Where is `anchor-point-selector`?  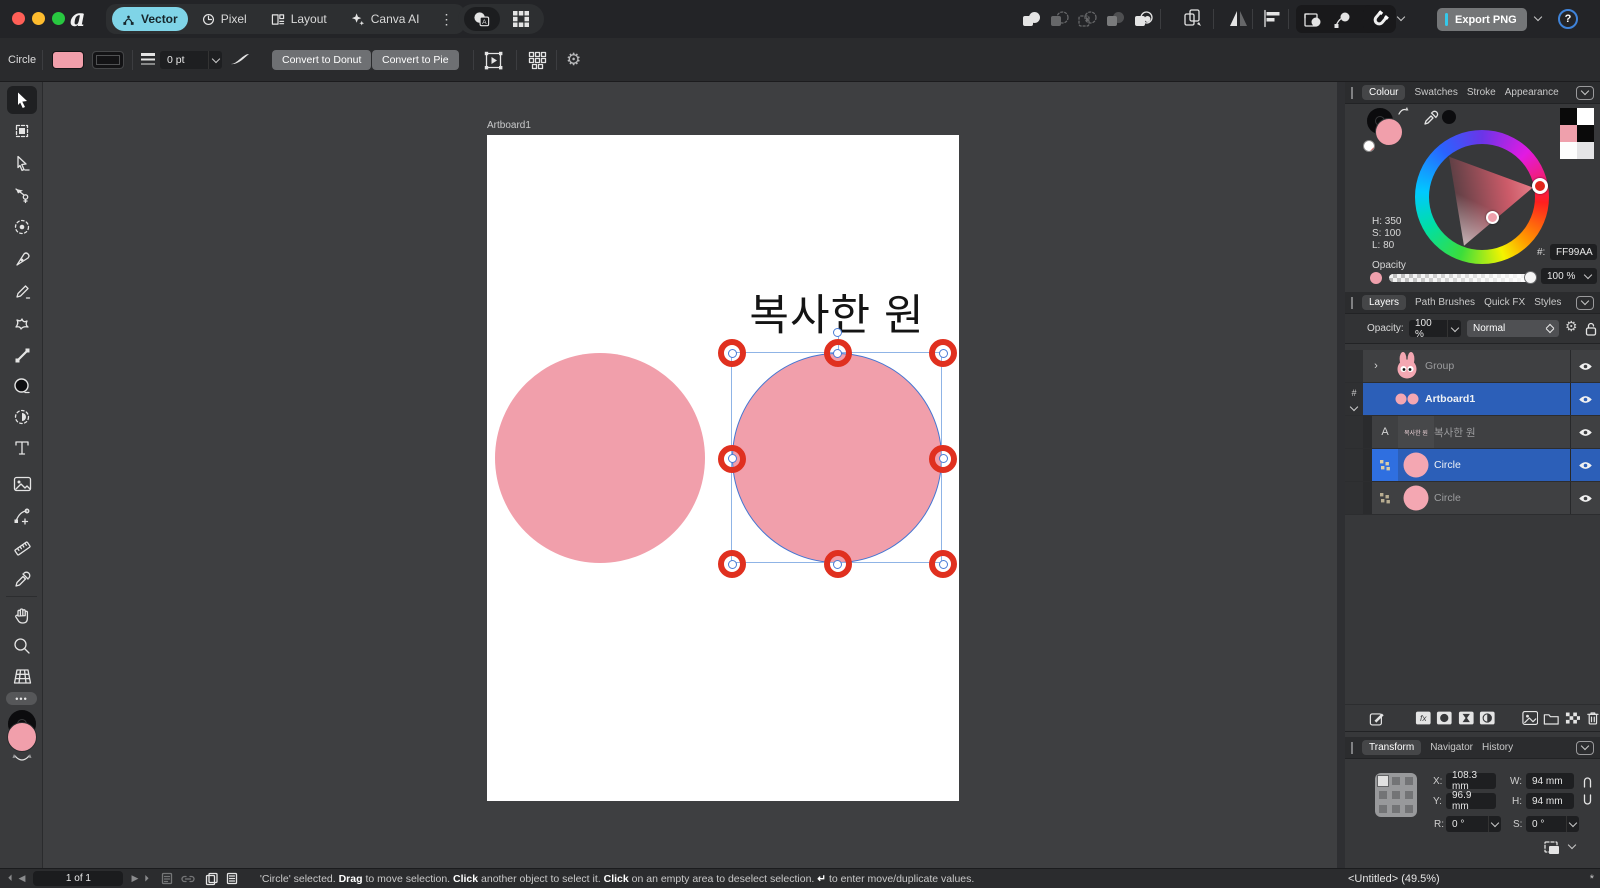
anchor-point-selector is located at coordinates (1396, 795).